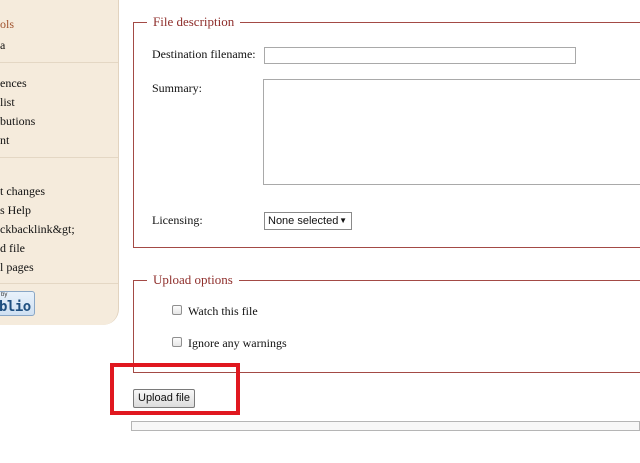 This screenshot has height=463, width=640. What do you see at coordinates (175, 389) in the screenshot?
I see `highlight-box` at bounding box center [175, 389].